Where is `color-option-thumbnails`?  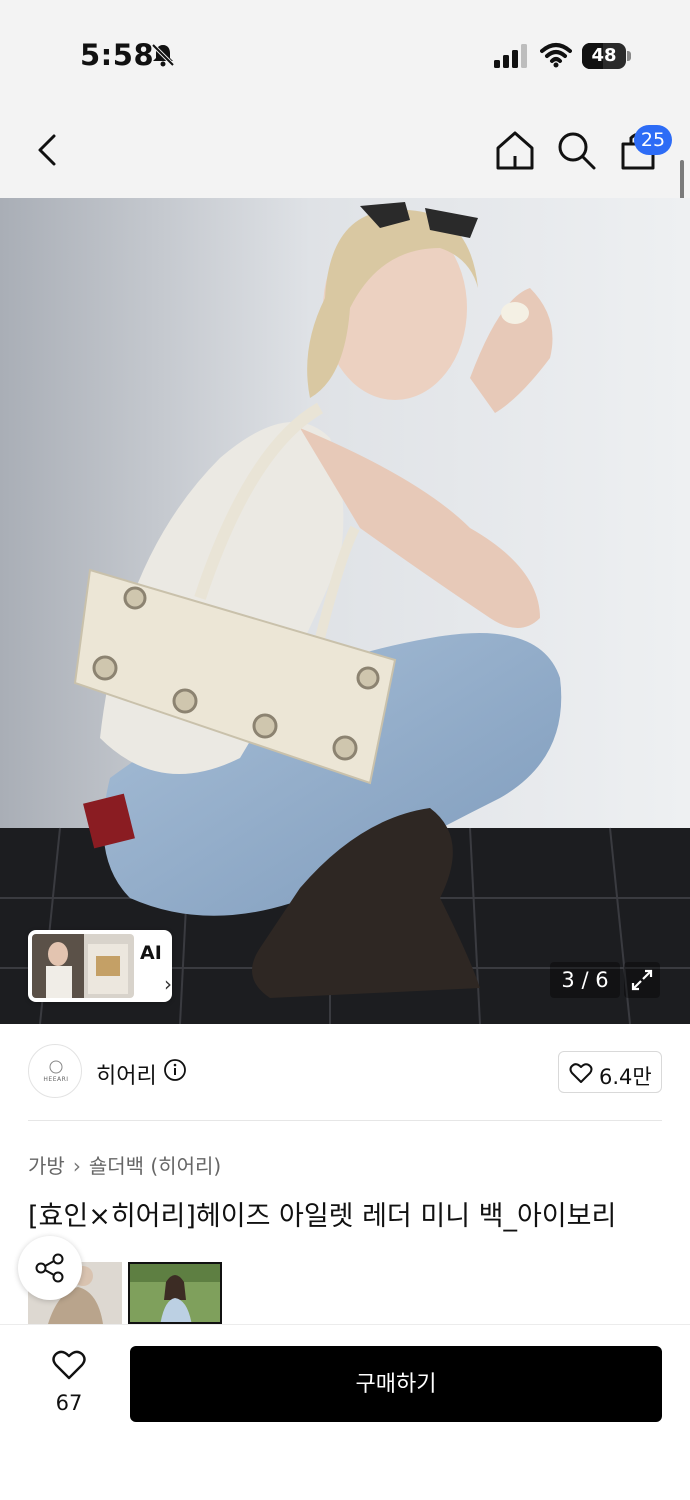 color-option-thumbnails is located at coordinates (345, 1293).